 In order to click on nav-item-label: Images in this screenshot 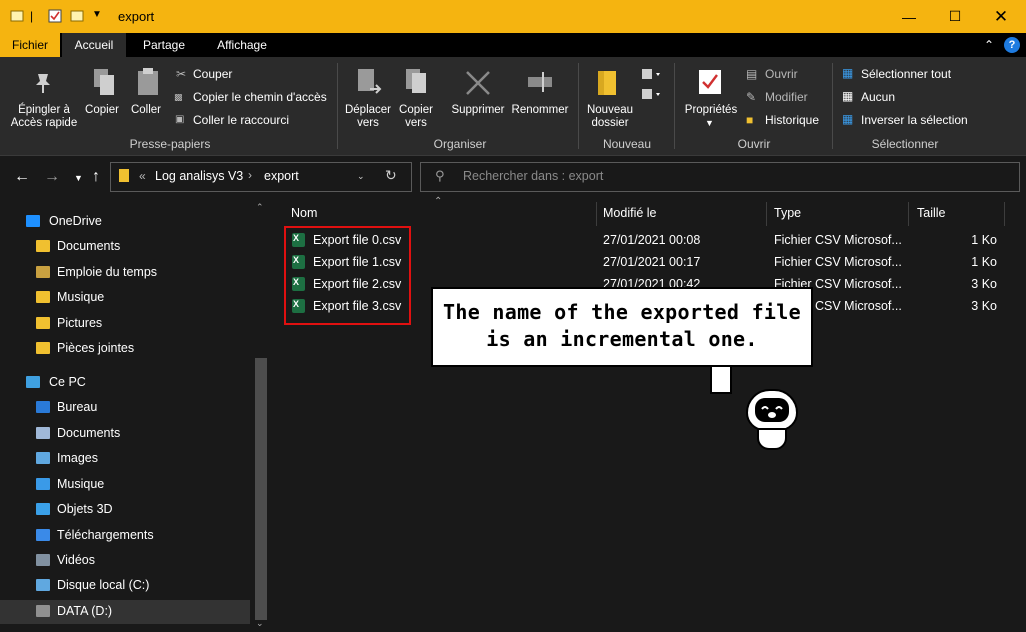, I will do `click(77, 458)`.